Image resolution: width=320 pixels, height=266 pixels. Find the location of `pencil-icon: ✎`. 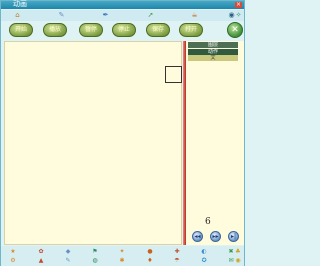

pencil-icon: ✎ is located at coordinates (61, 15).